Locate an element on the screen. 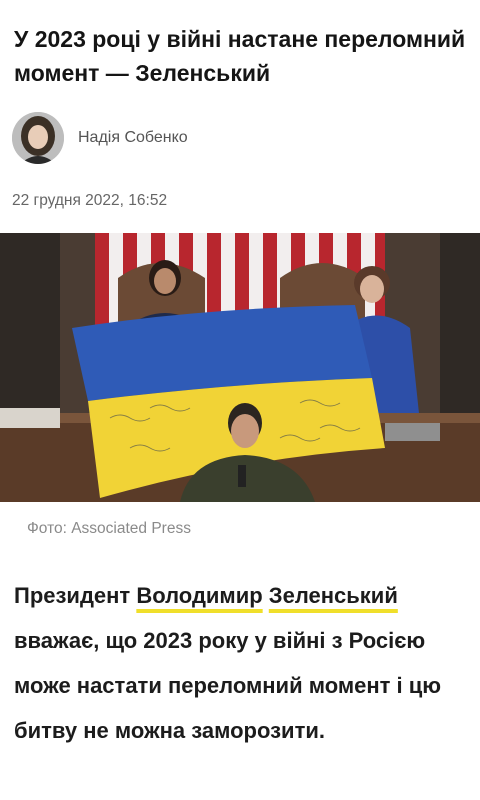 Image resolution: width=480 pixels, height=800 pixels. author-name-link: Надія Собенко is located at coordinates (133, 138).